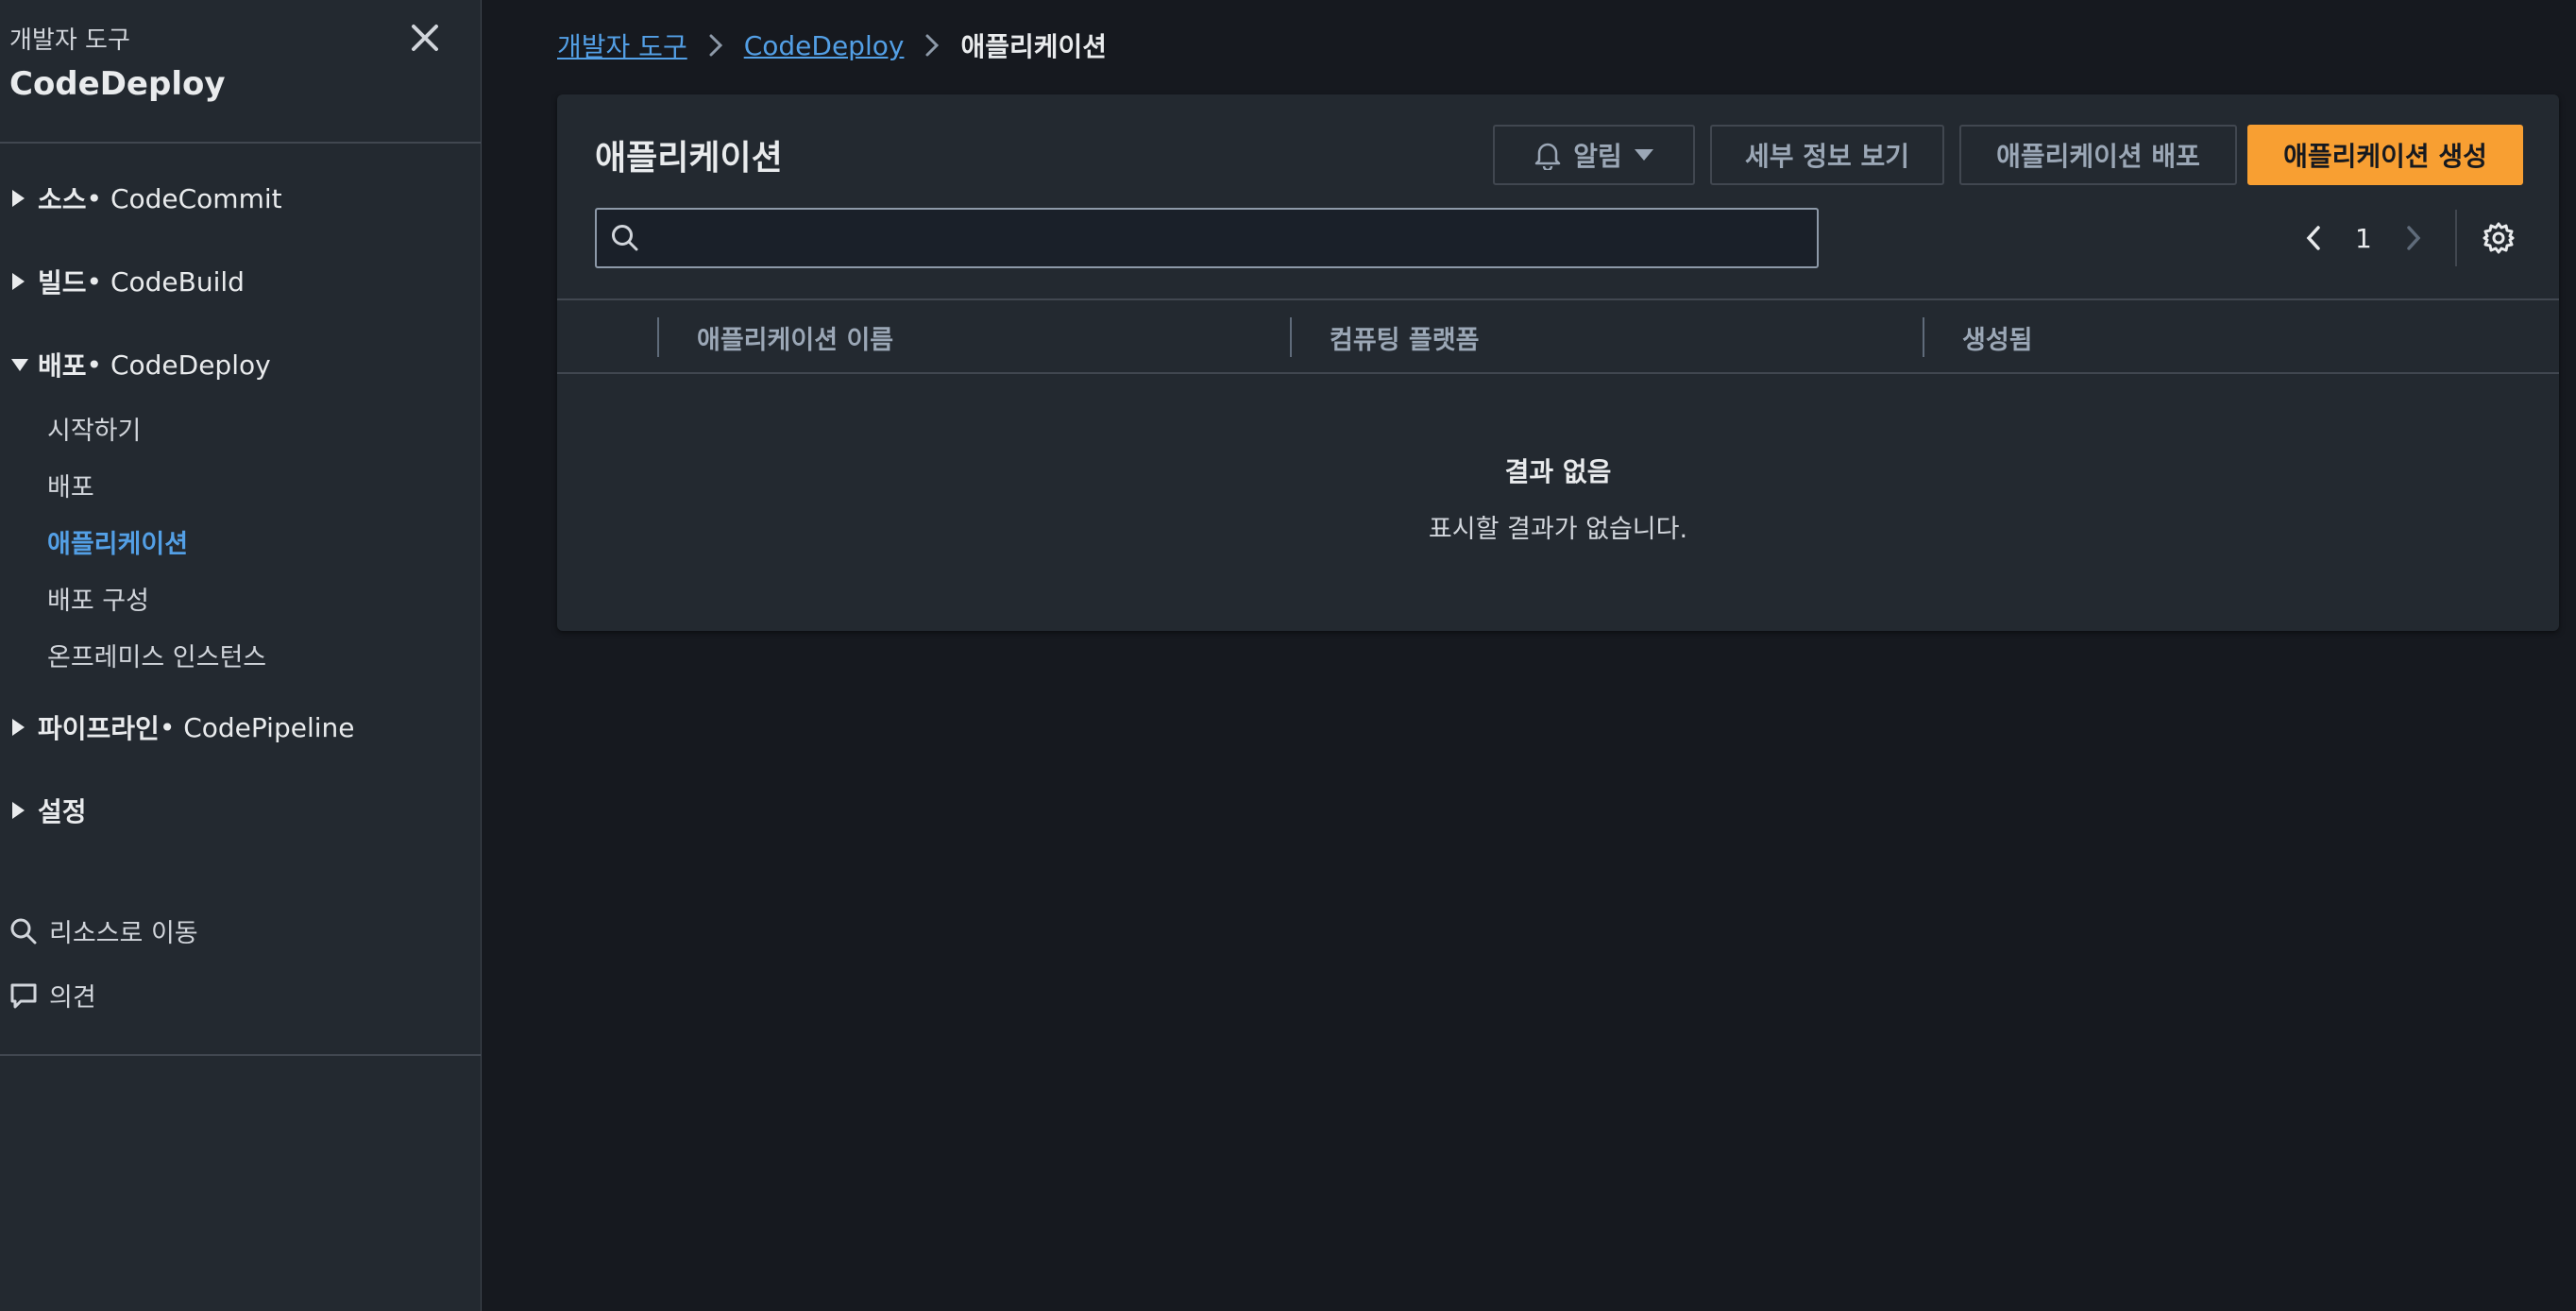 The width and height of the screenshot is (2576, 1311). Describe the element at coordinates (1597, 156) in the screenshot. I see `notify-label: 알림` at that location.